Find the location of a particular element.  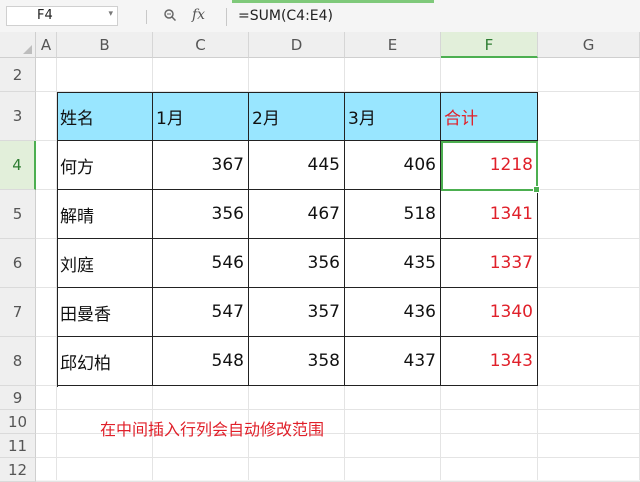

table-header-cell: 1月 is located at coordinates (201, 116).